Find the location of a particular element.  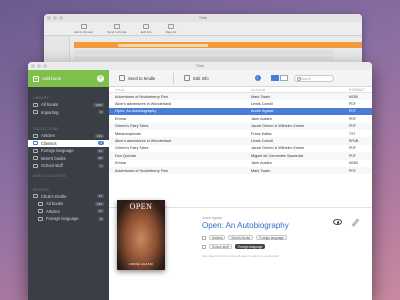

sidebar-item-device-foreign-language: Foreign language 8 is located at coordinates (68, 219).